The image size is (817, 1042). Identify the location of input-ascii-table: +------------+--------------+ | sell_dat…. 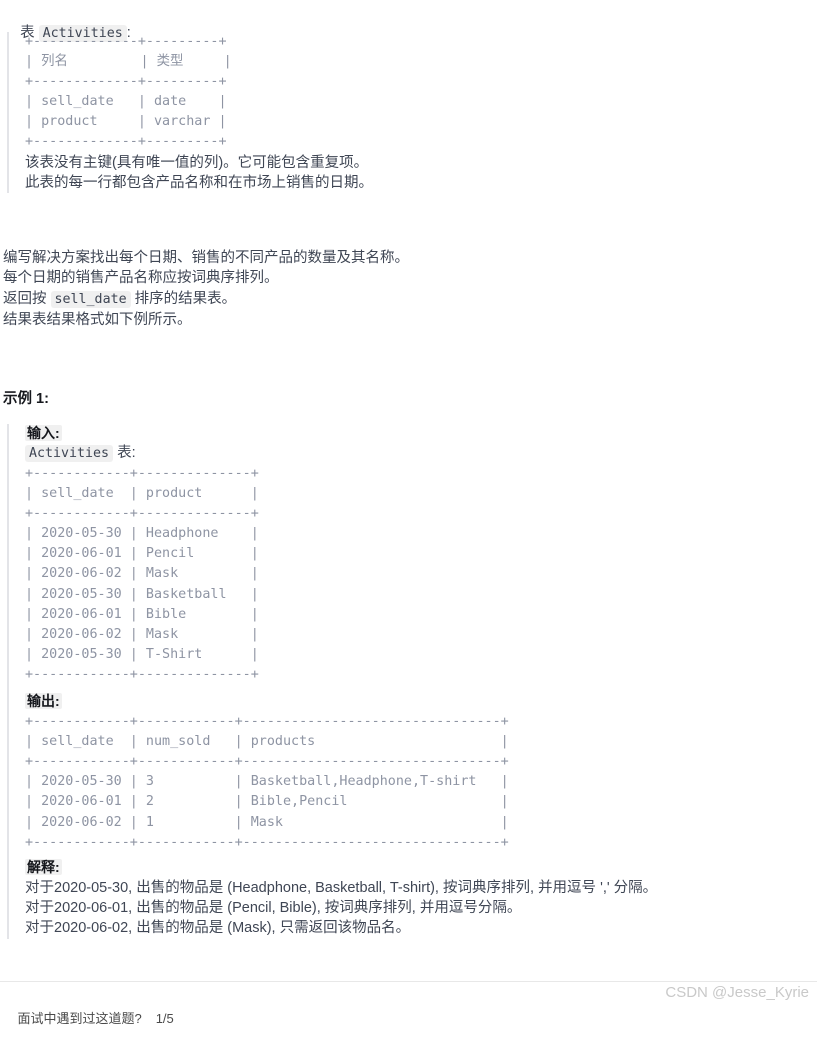
(142, 574).